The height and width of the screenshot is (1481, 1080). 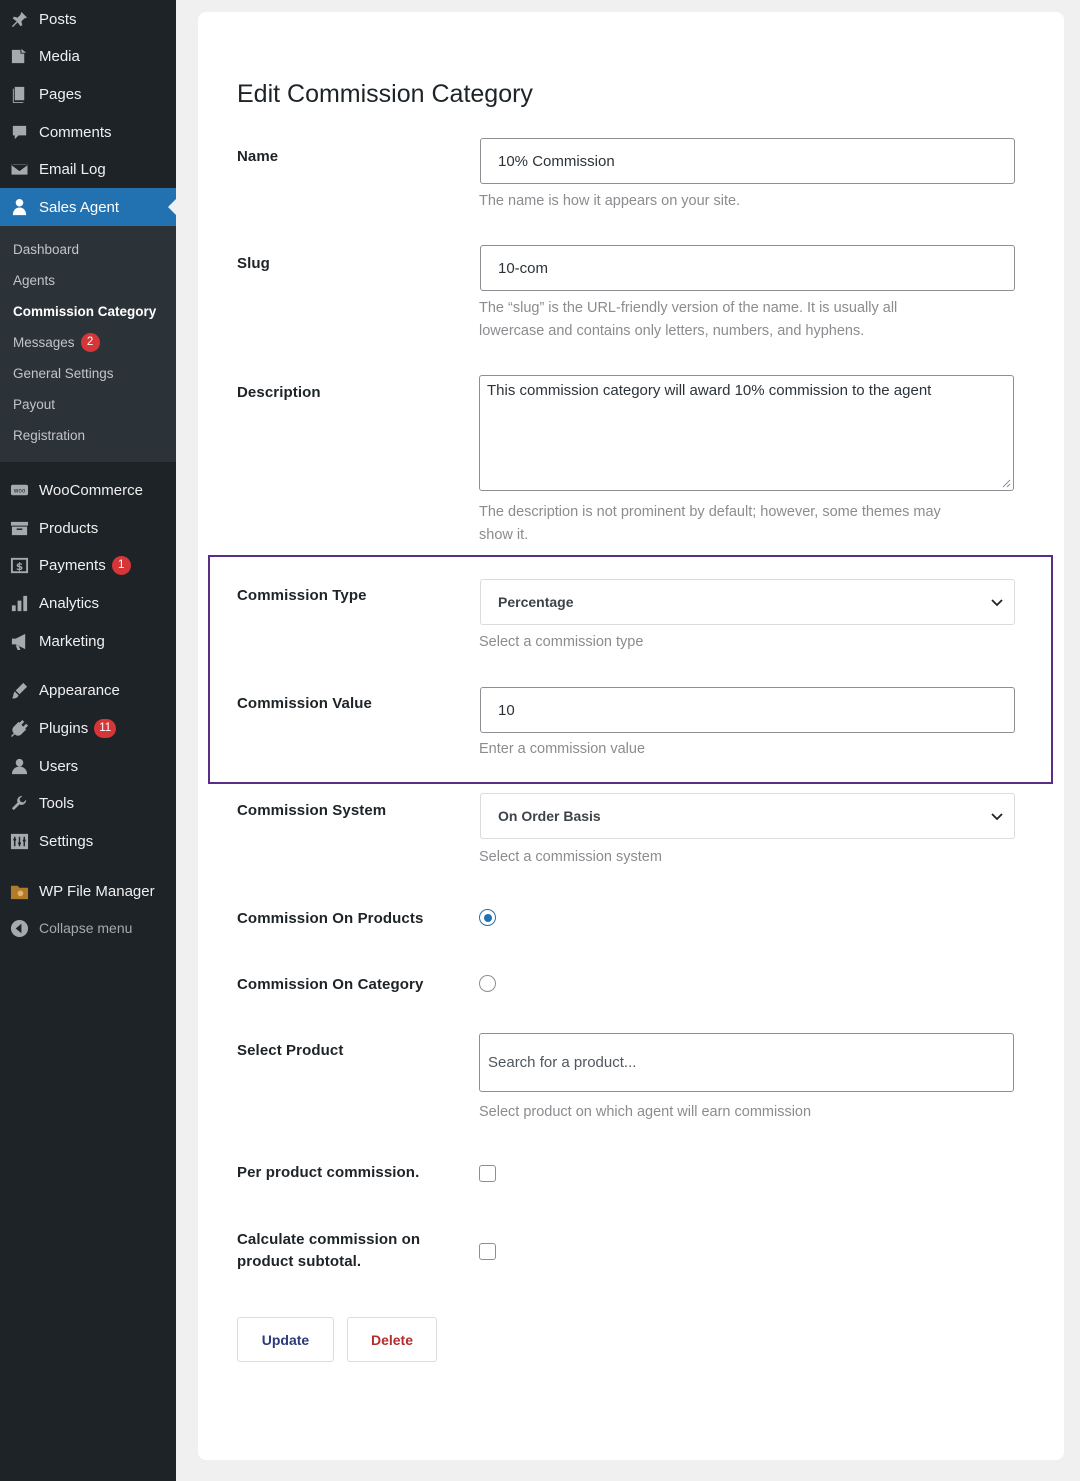 What do you see at coordinates (19, 207) in the screenshot?
I see `user-icon` at bounding box center [19, 207].